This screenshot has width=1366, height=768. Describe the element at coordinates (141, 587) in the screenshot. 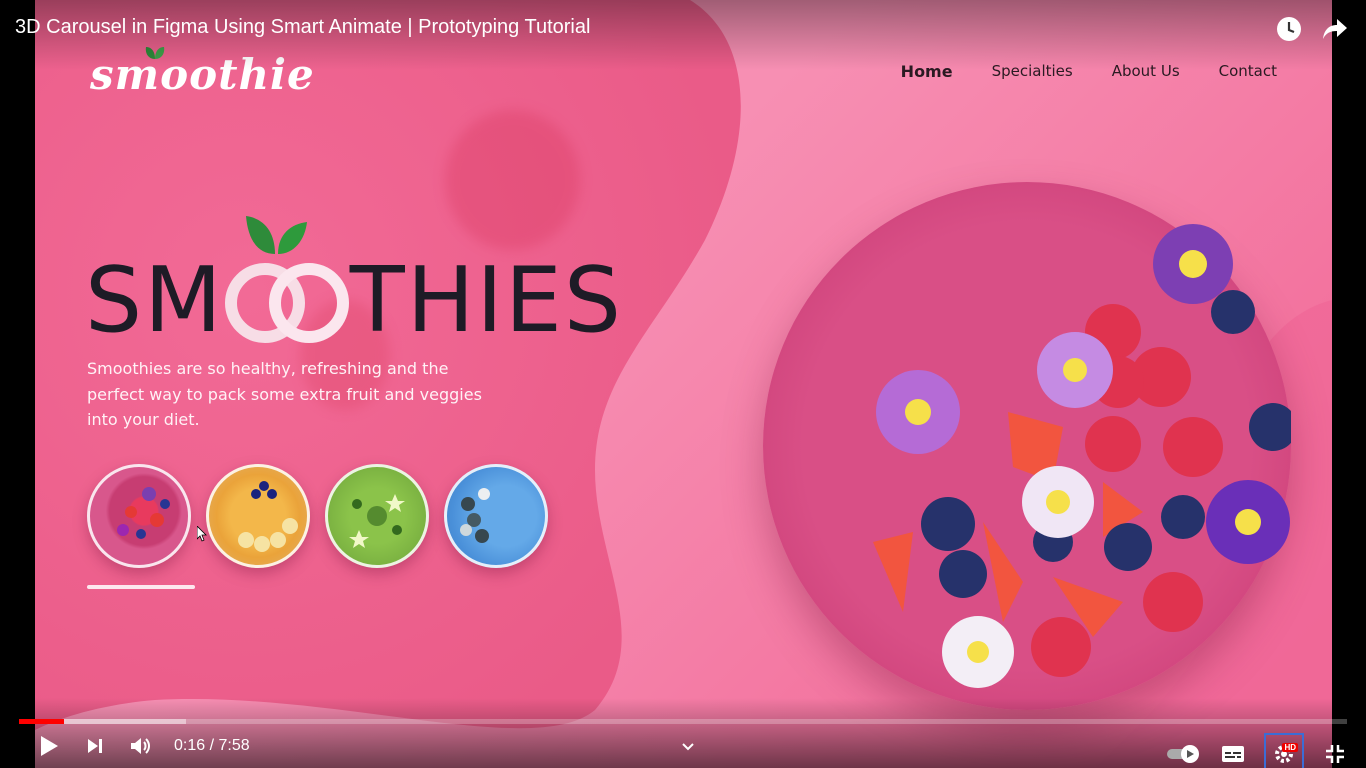

I see `carousel-active-indicator` at that location.